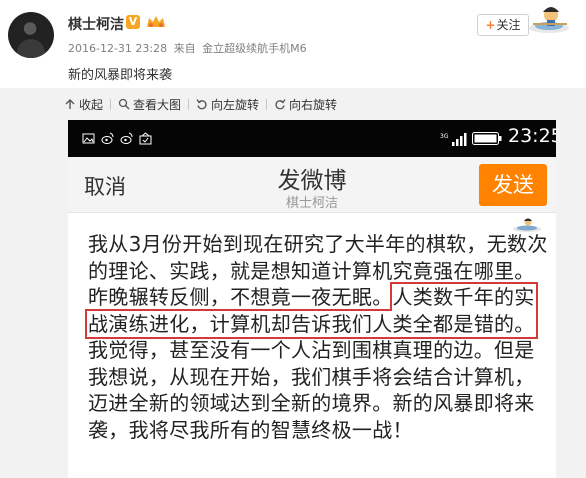  What do you see at coordinates (156, 21) in the screenshot?
I see `vip-crown-icon` at bounding box center [156, 21].